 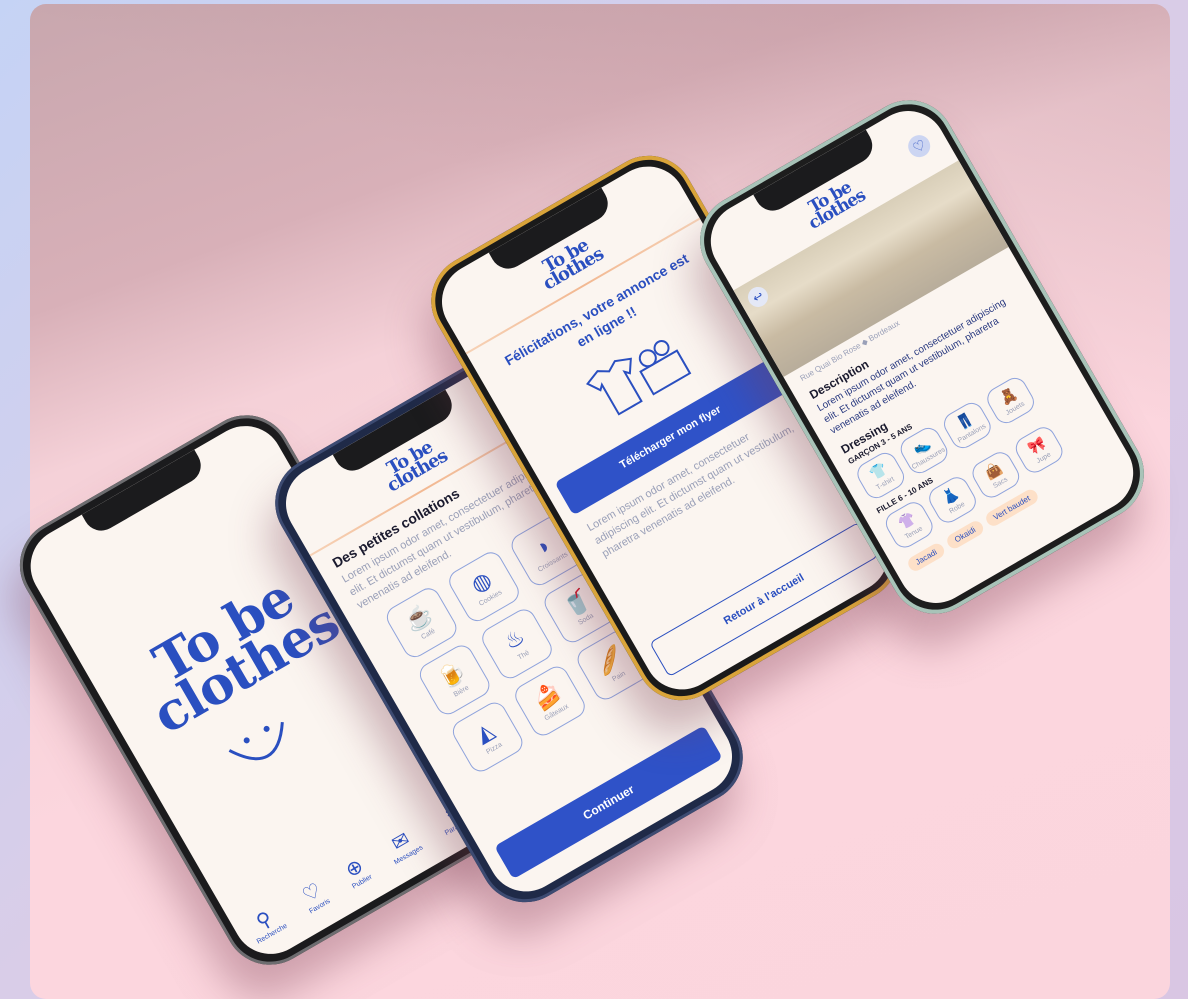 What do you see at coordinates (314, 895) in the screenshot?
I see `nav-item-favorites: ♡ Favoris` at bounding box center [314, 895].